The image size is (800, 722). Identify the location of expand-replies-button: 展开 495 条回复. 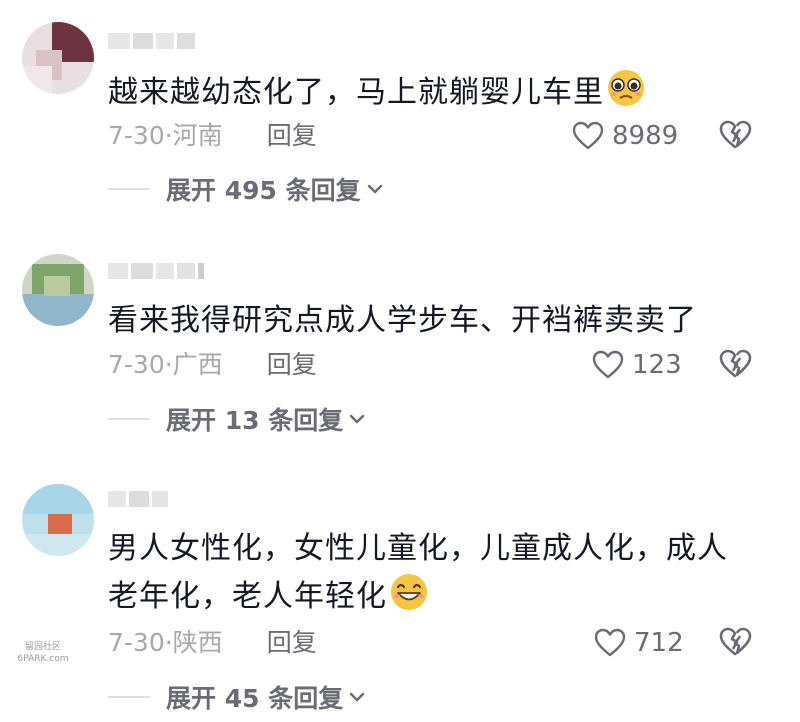
(245, 189).